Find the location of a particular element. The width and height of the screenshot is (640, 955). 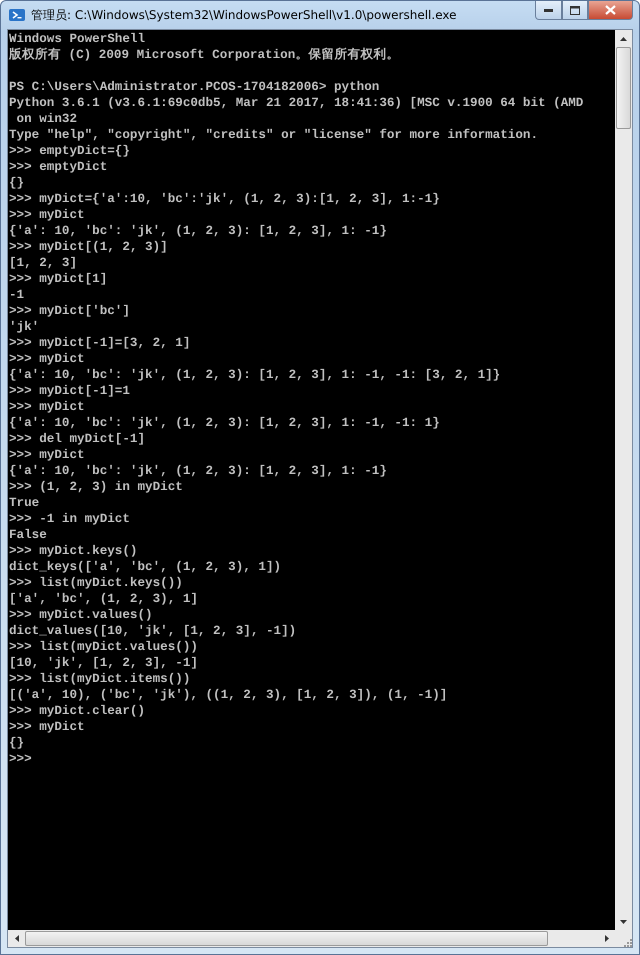

console-line: Windows PowerShell is located at coordinates (77, 39).